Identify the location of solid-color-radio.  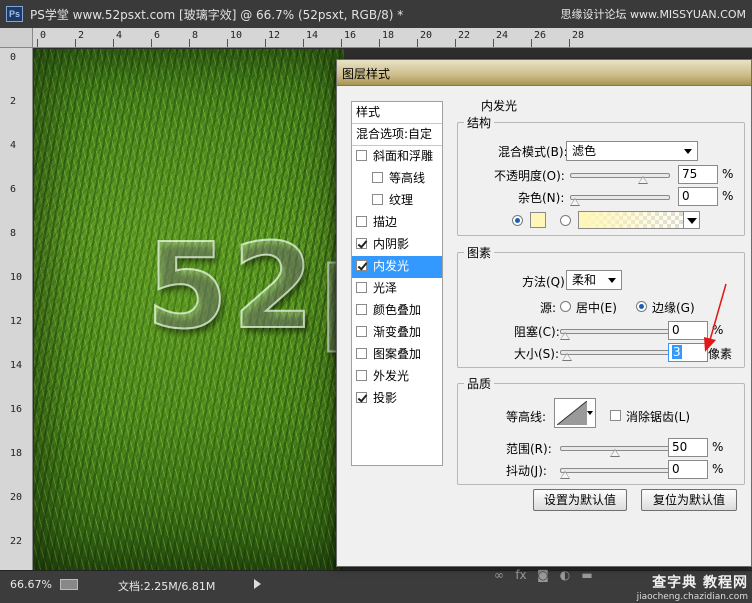
(517, 220).